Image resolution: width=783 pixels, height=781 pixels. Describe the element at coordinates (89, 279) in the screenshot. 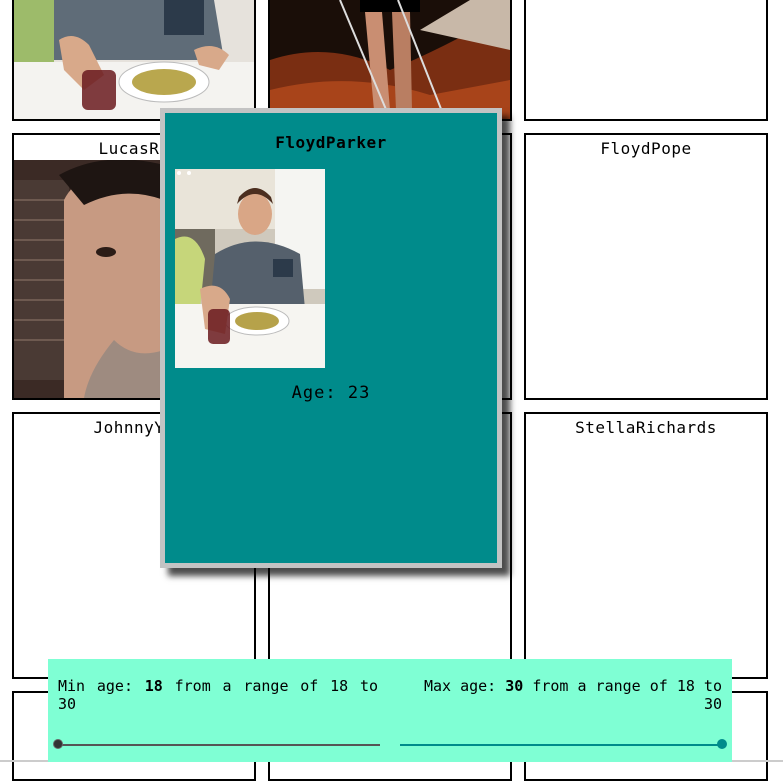

I see `selfie-photo` at that location.